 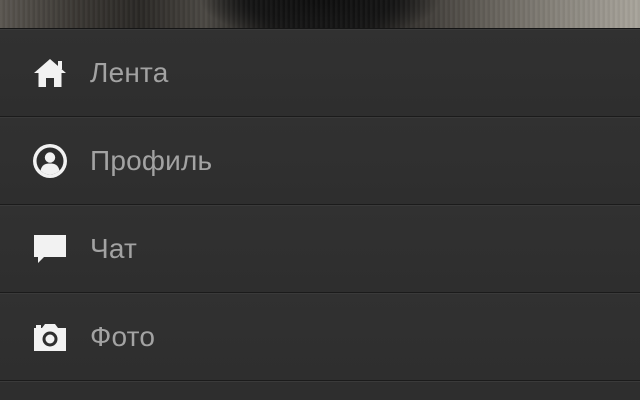 What do you see at coordinates (50, 161) in the screenshot?
I see `profile-icon` at bounding box center [50, 161].